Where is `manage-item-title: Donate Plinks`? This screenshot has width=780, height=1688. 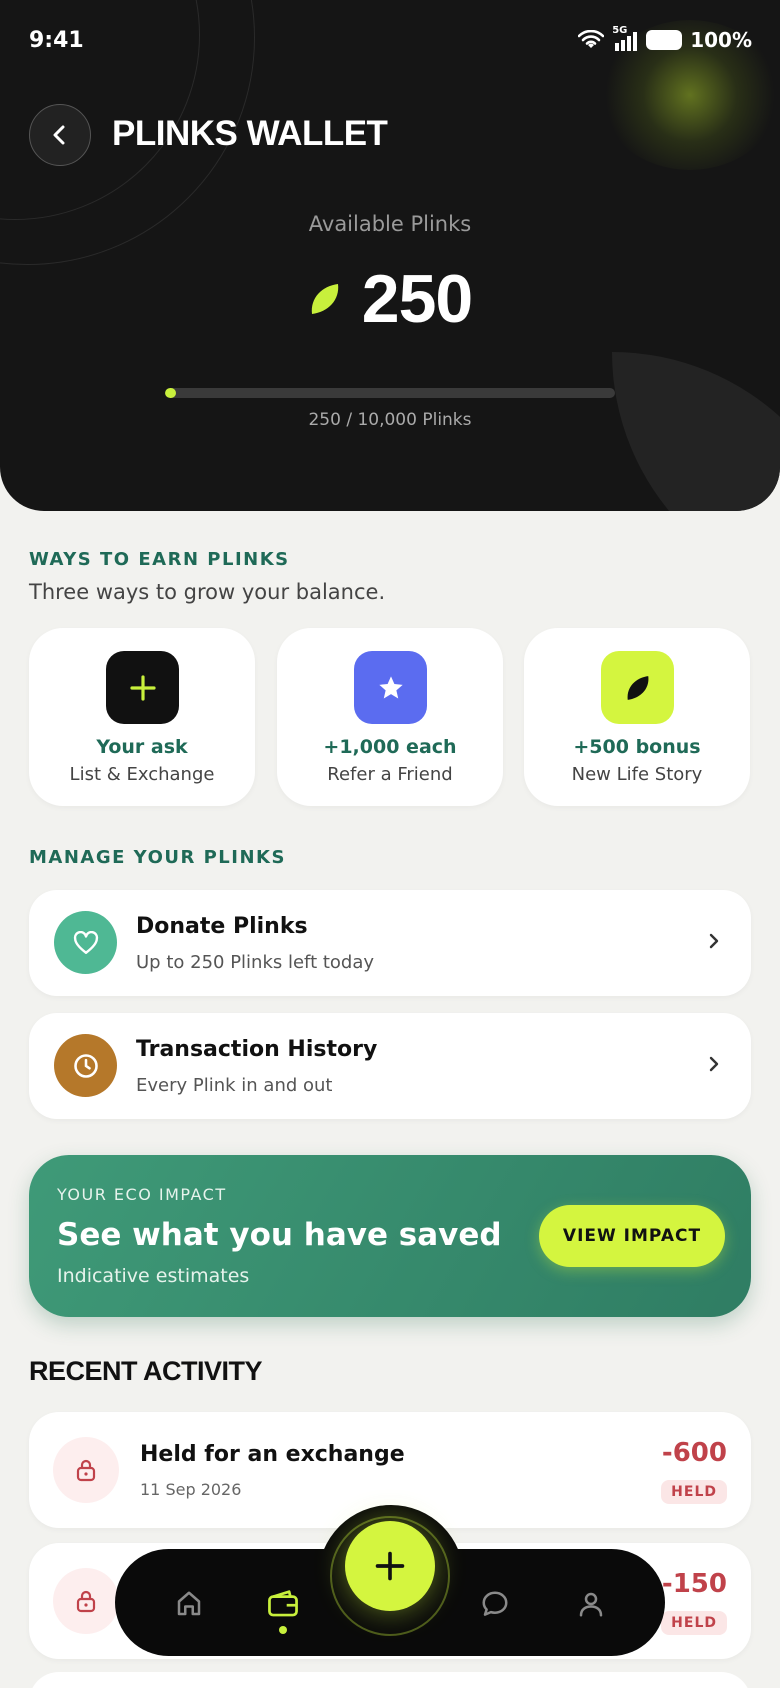 manage-item-title: Donate Plinks is located at coordinates (222, 926).